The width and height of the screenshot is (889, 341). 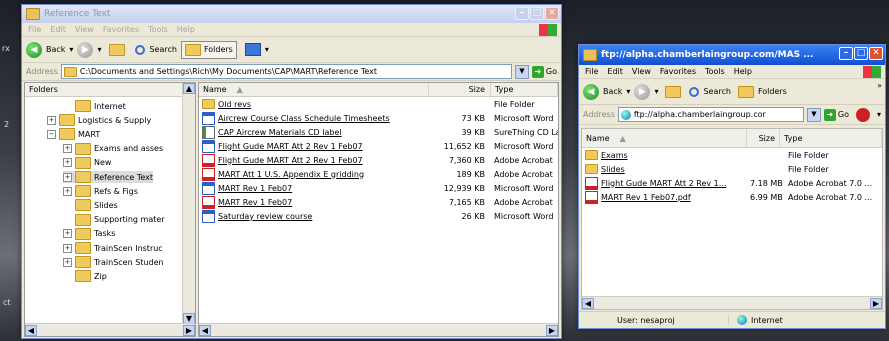 I want to click on file-row: Slides File Folder, so click(x=732, y=169).